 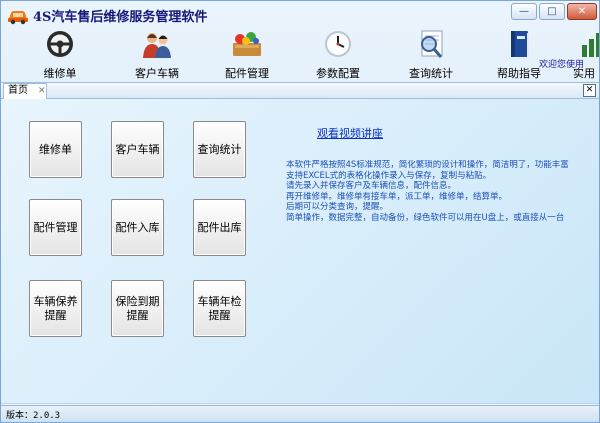 I want to click on repair-order-button: 维修单, so click(x=55, y=149).